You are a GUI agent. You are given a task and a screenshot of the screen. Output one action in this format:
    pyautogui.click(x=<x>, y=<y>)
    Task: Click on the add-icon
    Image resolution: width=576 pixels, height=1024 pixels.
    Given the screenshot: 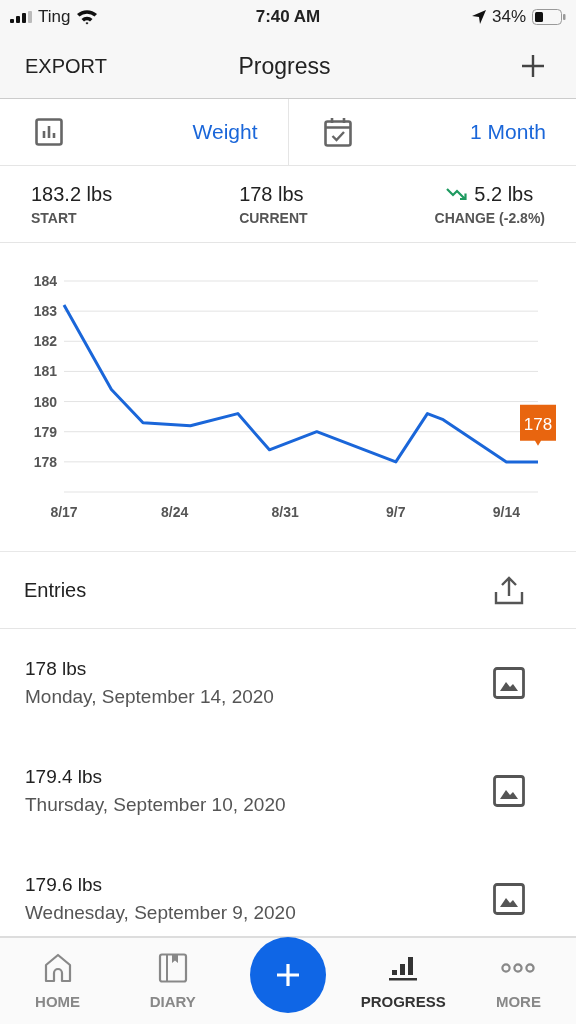 What is the action you would take?
    pyautogui.click(x=533, y=66)
    